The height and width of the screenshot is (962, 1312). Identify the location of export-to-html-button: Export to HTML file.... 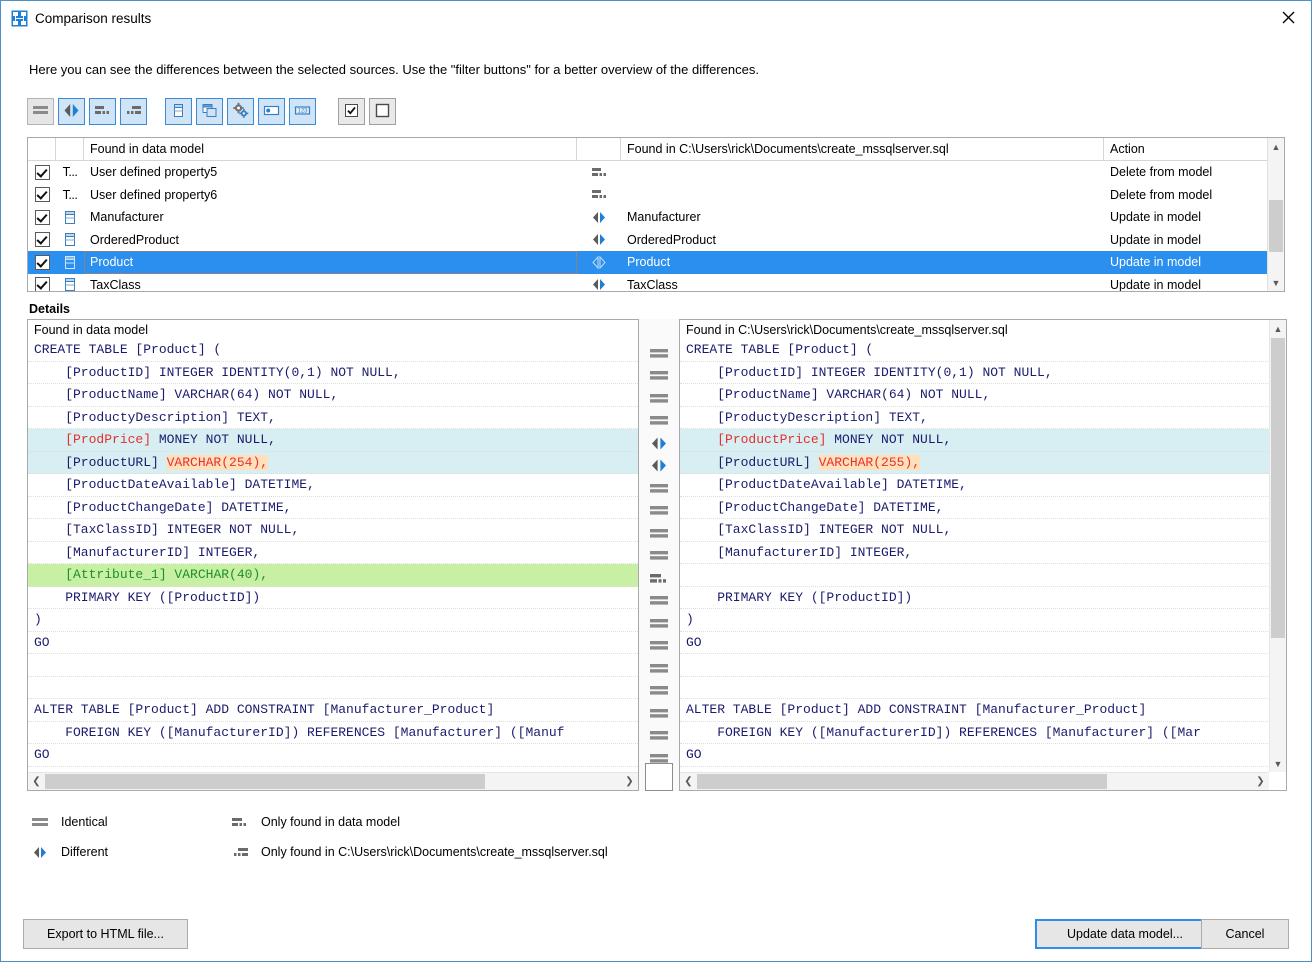
(105, 934).